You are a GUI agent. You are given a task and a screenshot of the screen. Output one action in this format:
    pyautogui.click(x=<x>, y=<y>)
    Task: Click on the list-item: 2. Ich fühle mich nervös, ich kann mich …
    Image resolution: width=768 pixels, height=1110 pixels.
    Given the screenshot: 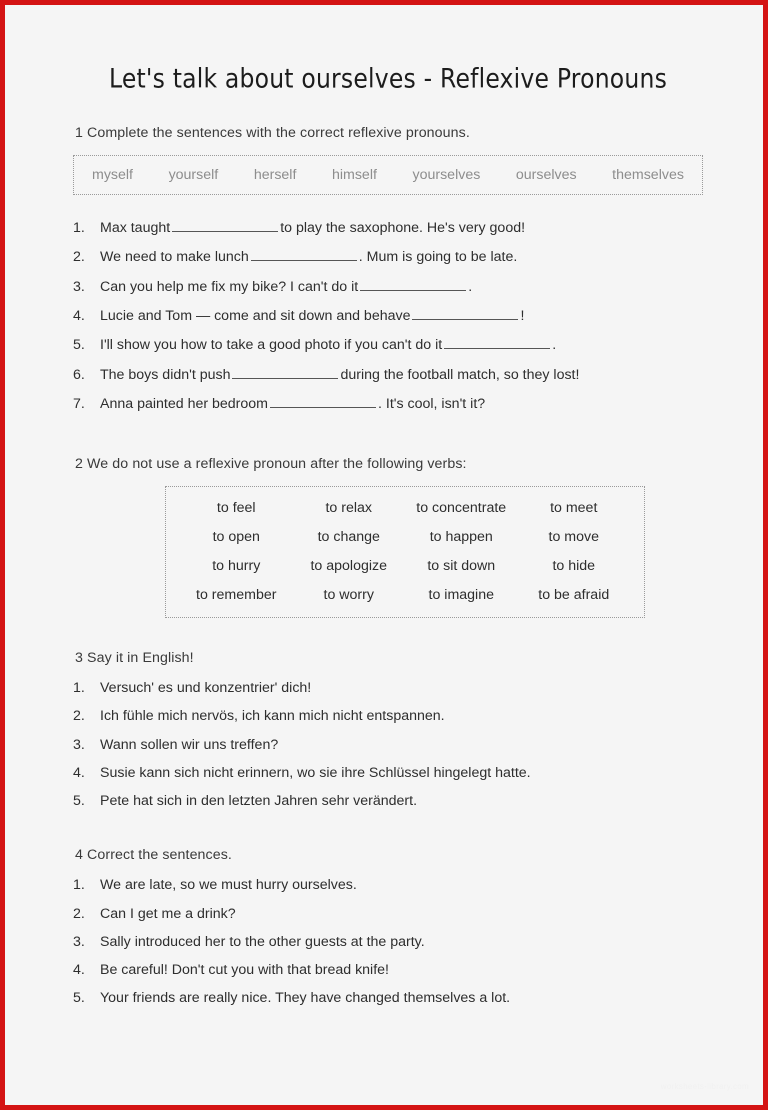 What is the action you would take?
    pyautogui.click(x=388, y=717)
    